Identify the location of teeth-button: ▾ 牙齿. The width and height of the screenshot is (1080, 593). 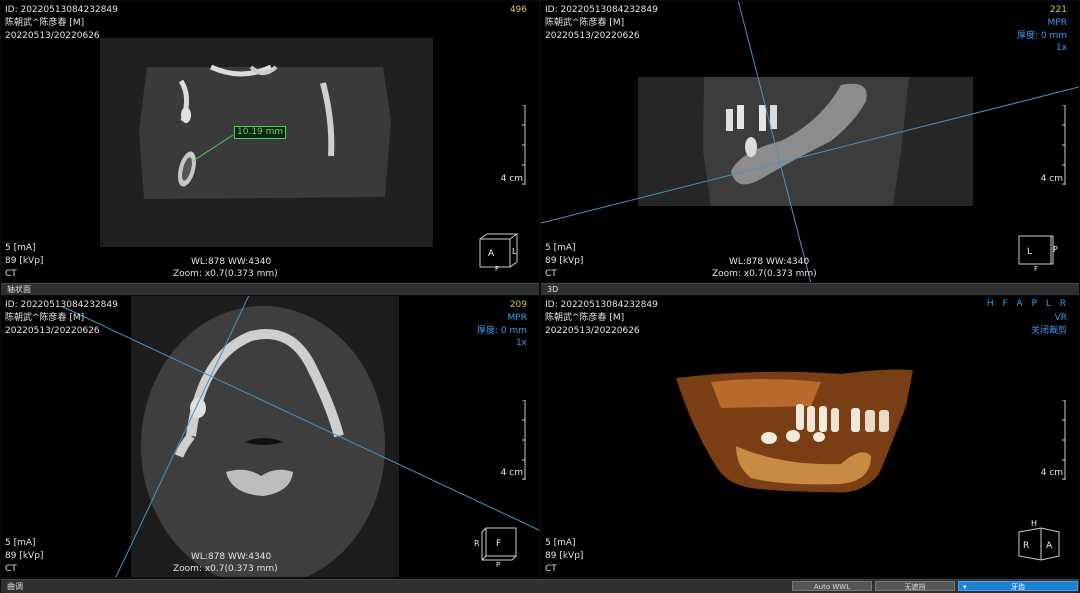
(1018, 586).